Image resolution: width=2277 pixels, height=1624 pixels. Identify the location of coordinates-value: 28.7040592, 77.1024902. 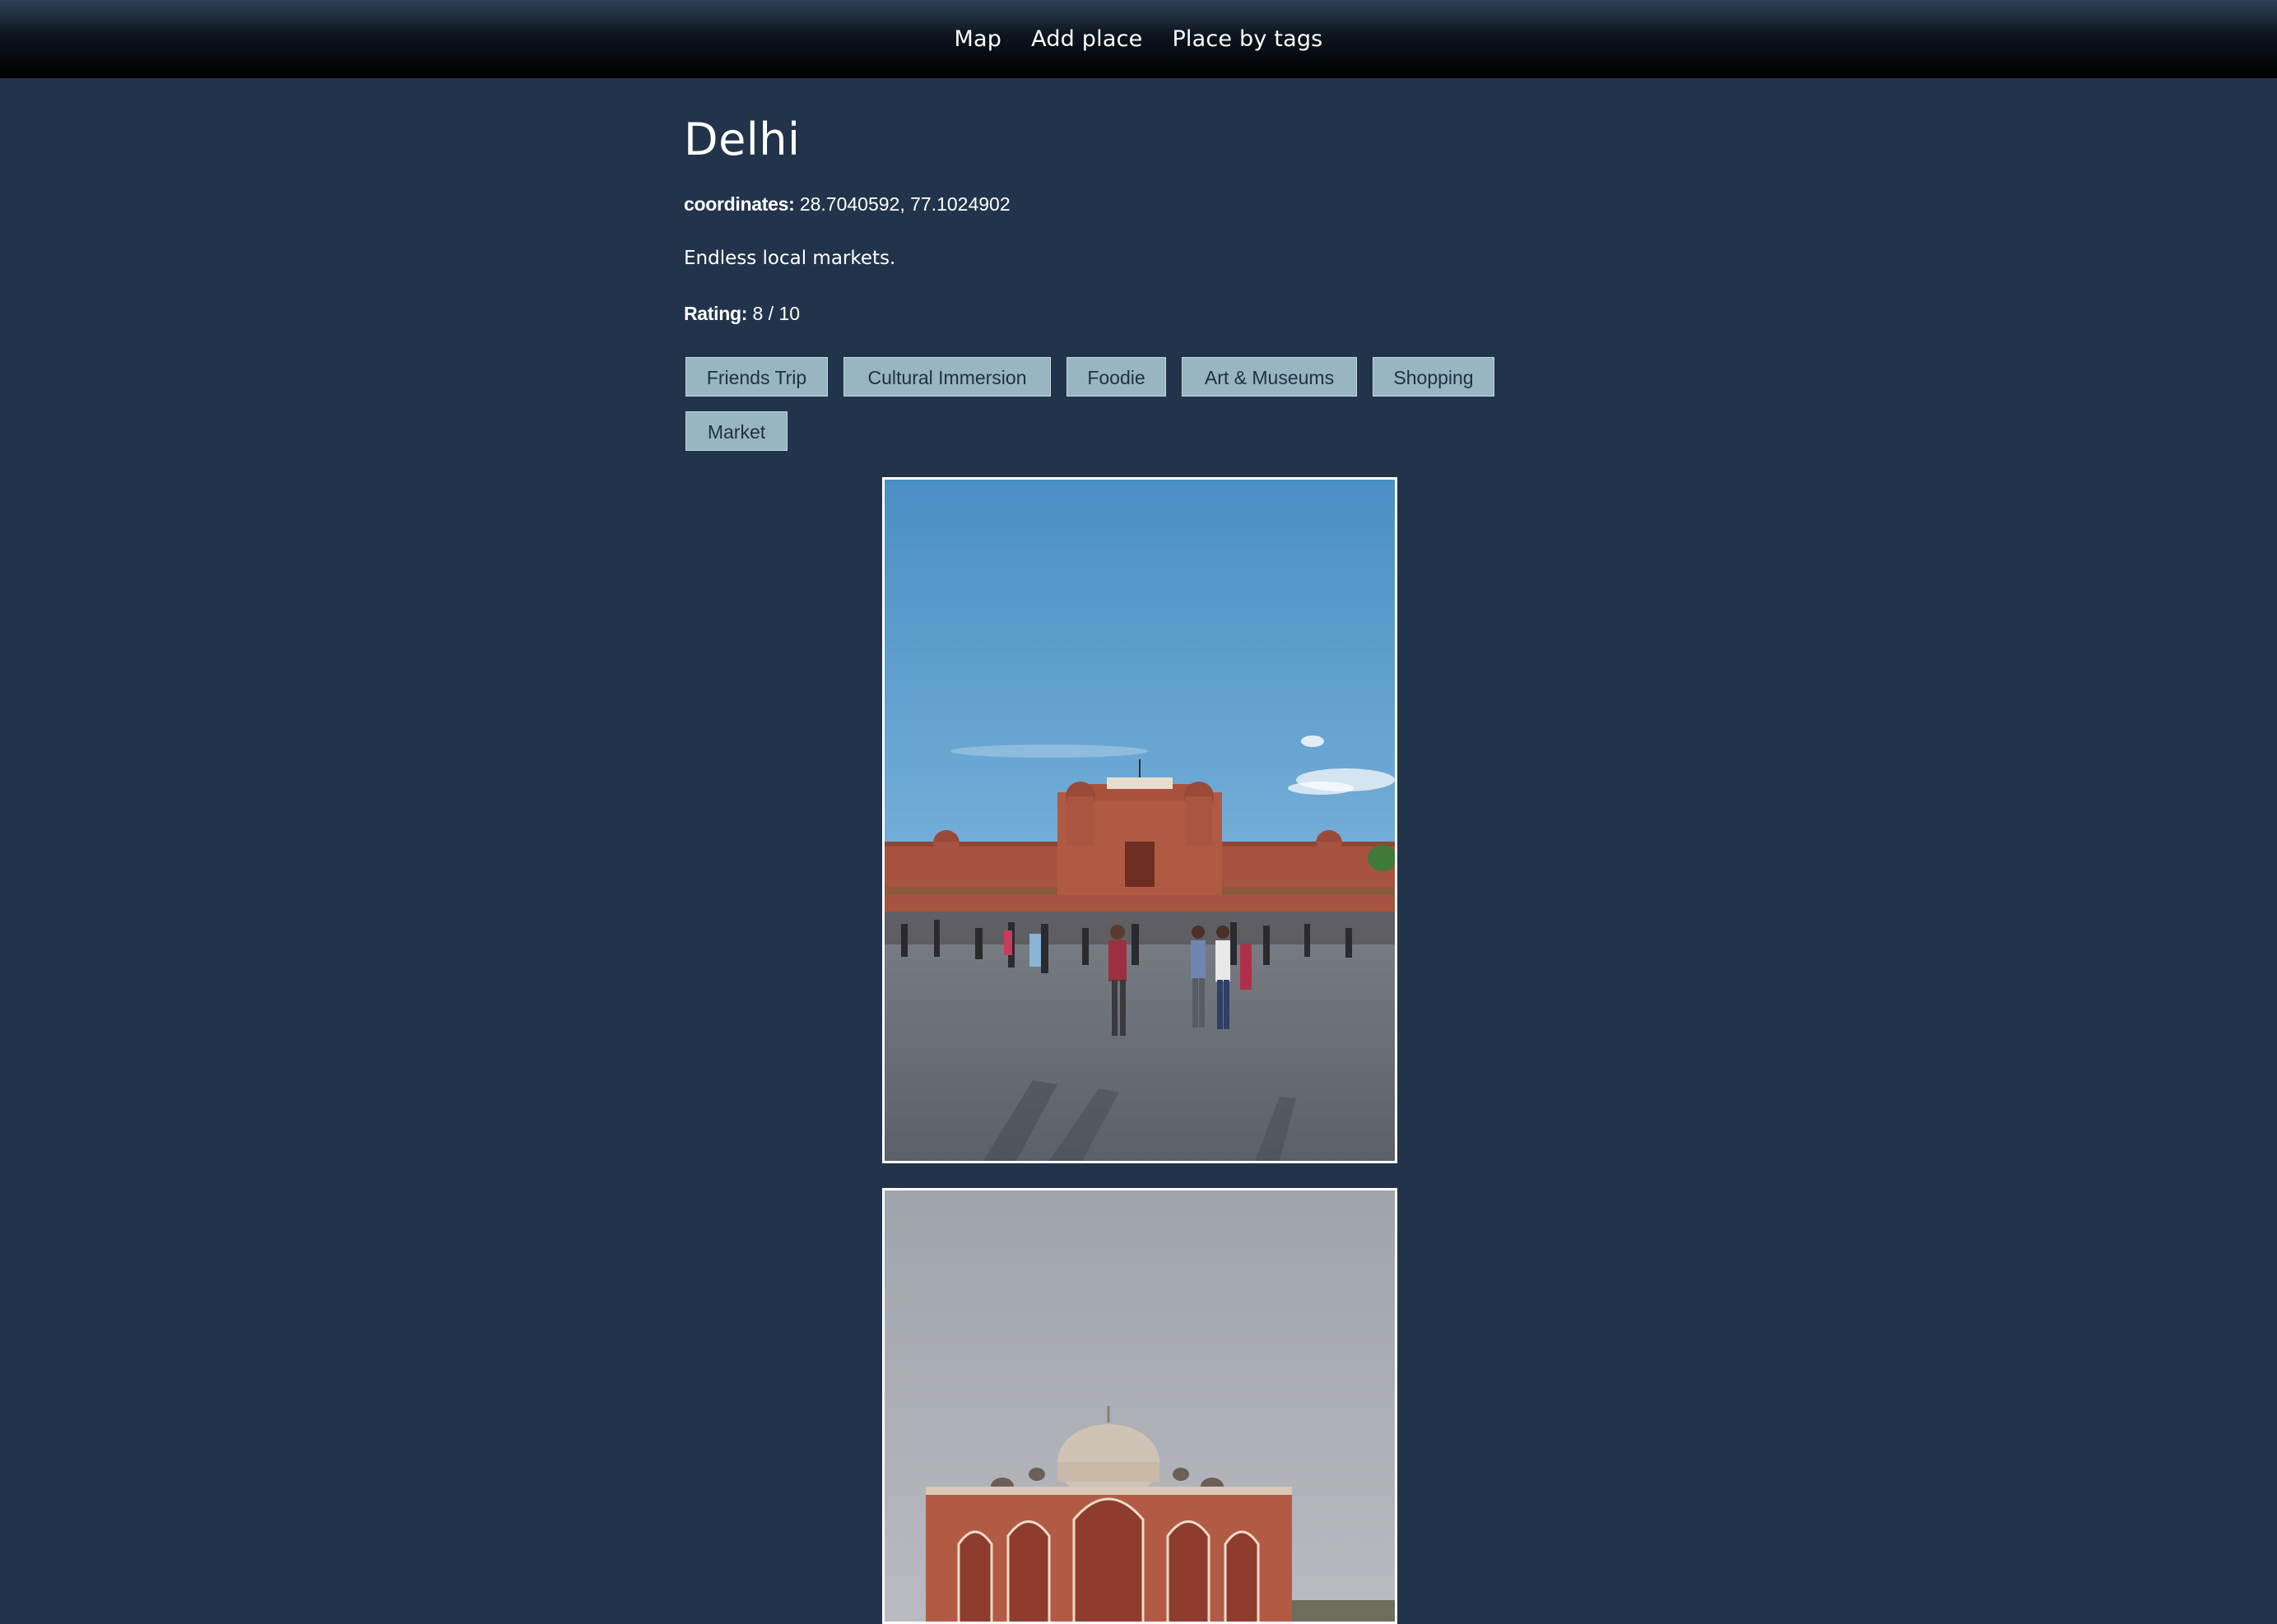
(905, 204).